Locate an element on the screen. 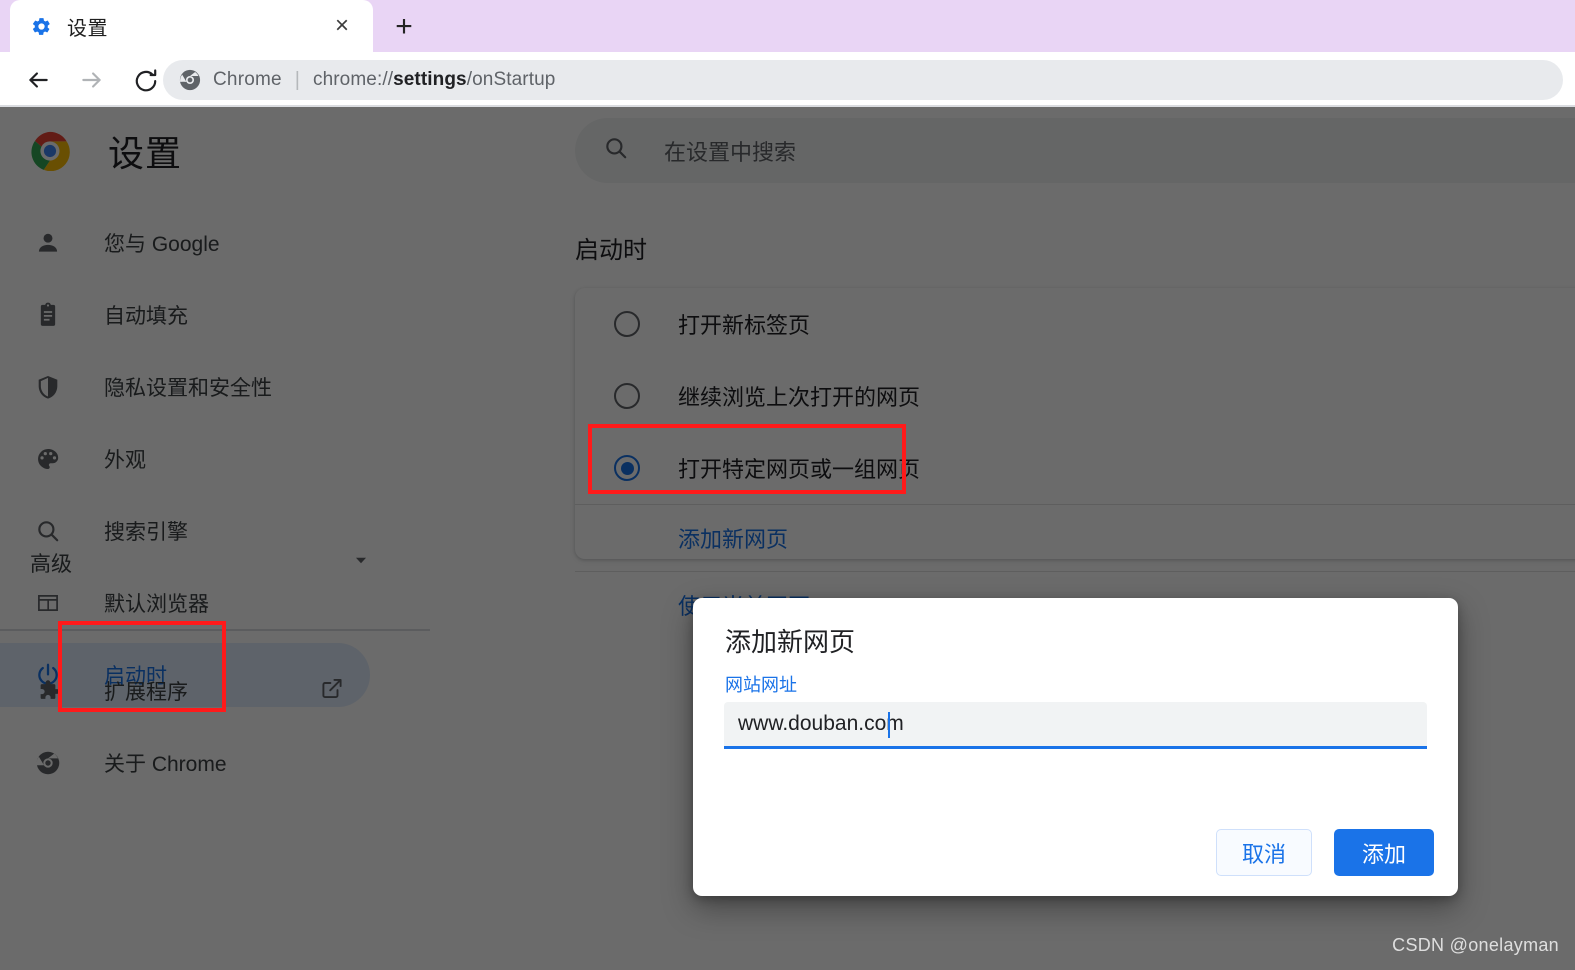 Image resolution: width=1575 pixels, height=970 pixels. omnibox-url: chrome://settings/onStartup is located at coordinates (434, 80).